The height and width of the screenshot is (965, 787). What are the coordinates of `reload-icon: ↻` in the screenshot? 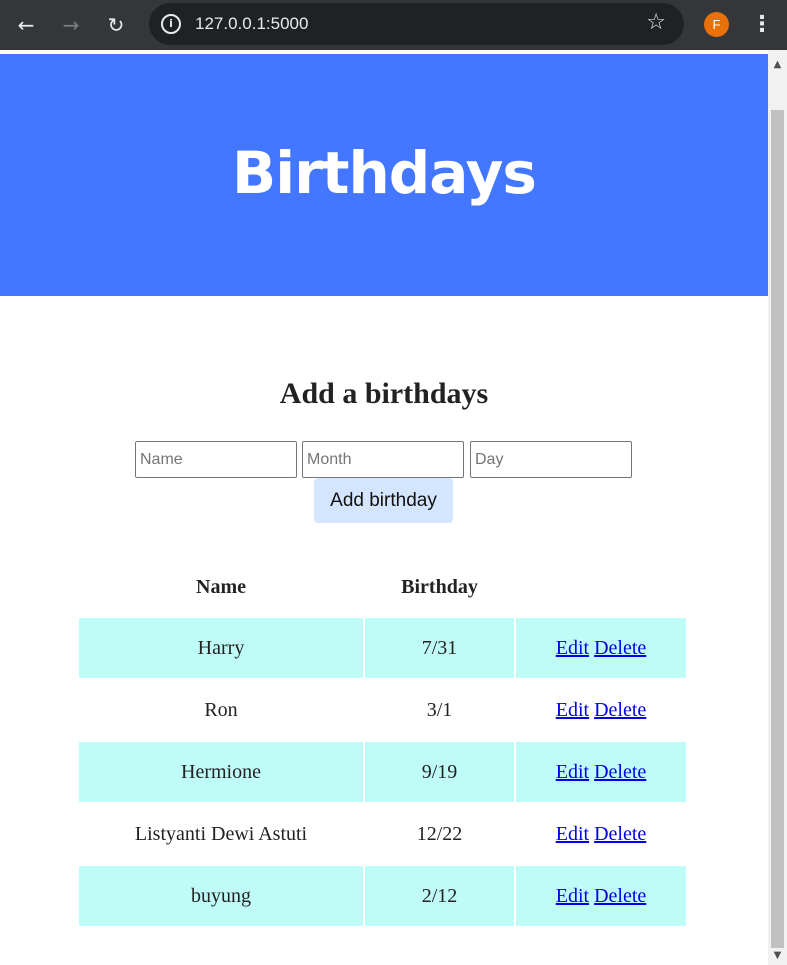 It's located at (116, 25).